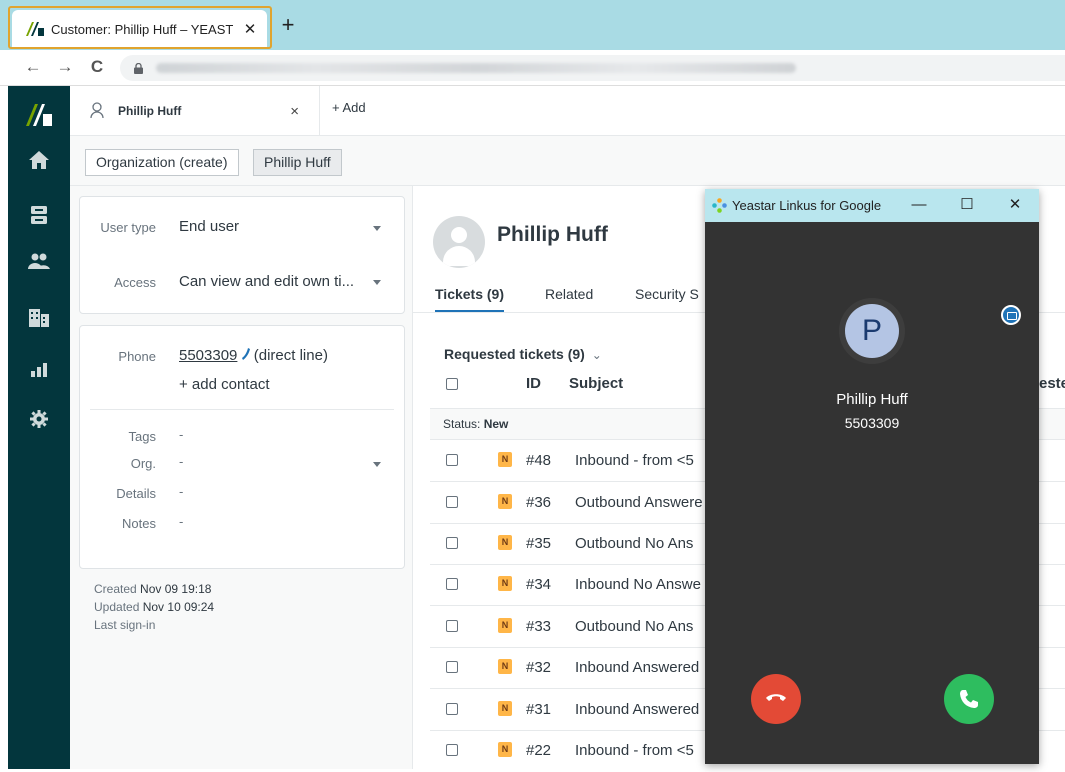  Describe the element at coordinates (136, 493) in the screenshot. I see `details-label: Details` at that location.